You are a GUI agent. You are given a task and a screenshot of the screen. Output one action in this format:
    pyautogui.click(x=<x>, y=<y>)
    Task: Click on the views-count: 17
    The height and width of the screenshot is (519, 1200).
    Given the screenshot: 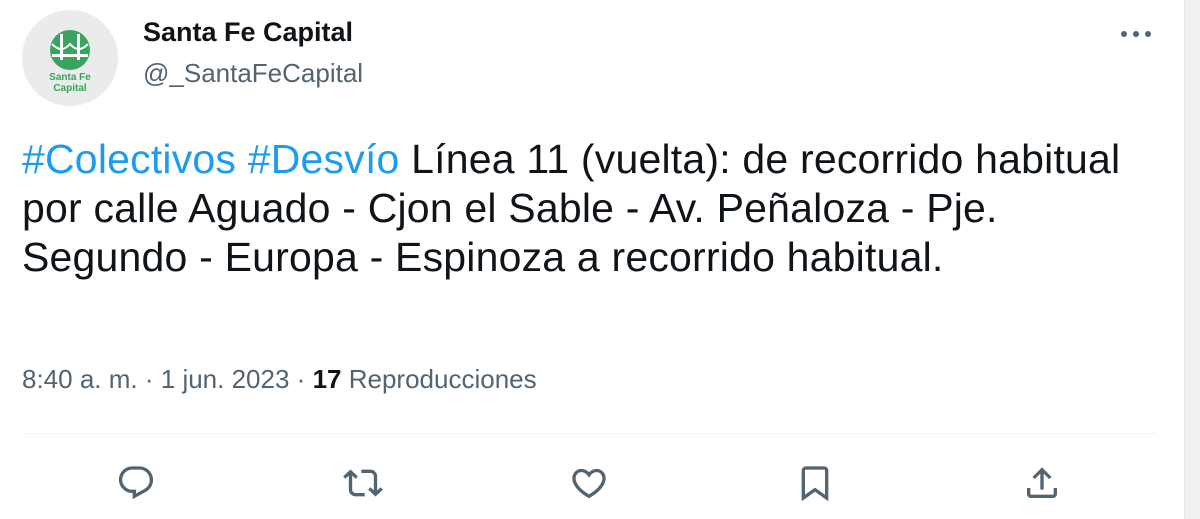 What is the action you would take?
    pyautogui.click(x=327, y=379)
    